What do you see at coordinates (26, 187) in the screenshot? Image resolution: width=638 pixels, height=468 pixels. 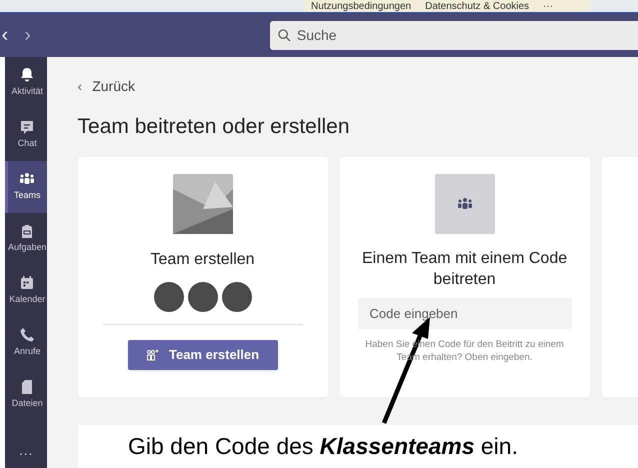 I see `sidebar-item: Teams` at bounding box center [26, 187].